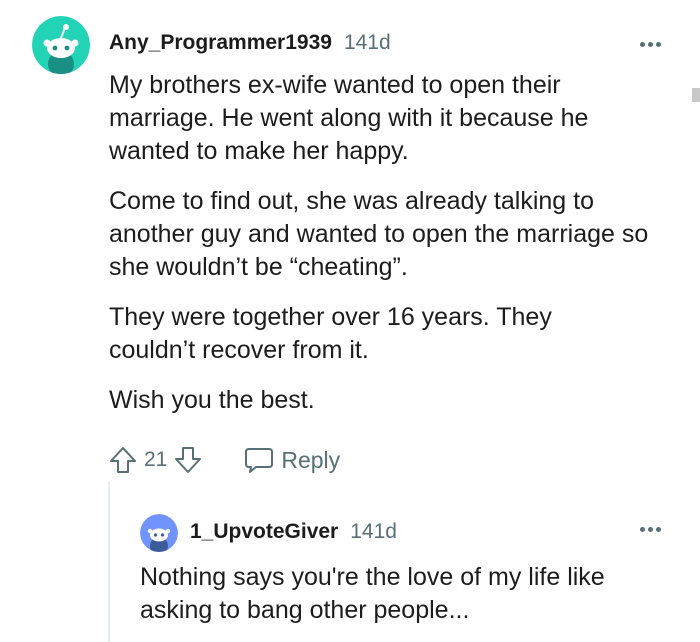 This screenshot has width=700, height=642. I want to click on comment-actions: 21 Reply, so click(224, 460).